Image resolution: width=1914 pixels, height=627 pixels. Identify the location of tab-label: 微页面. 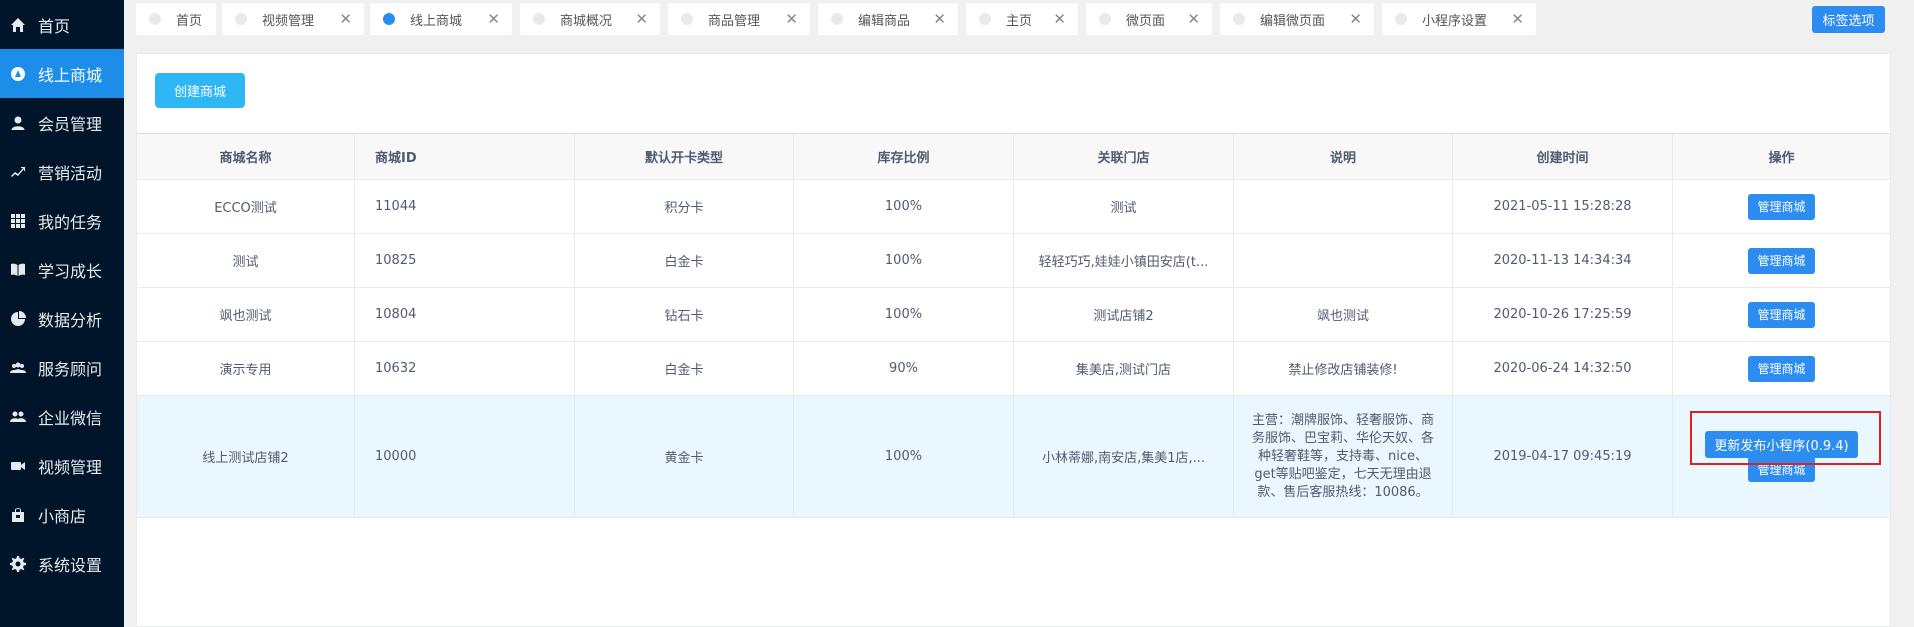
(1146, 21).